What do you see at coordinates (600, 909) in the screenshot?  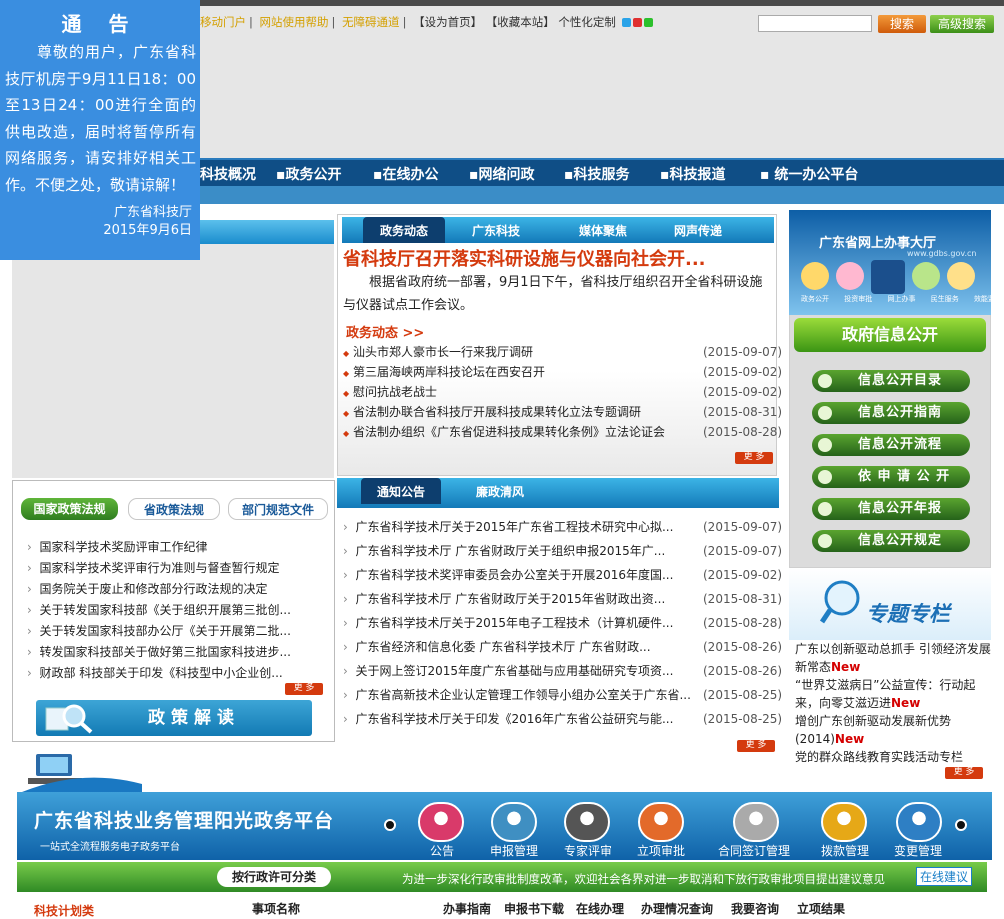 I see `column-header: 在线办理` at bounding box center [600, 909].